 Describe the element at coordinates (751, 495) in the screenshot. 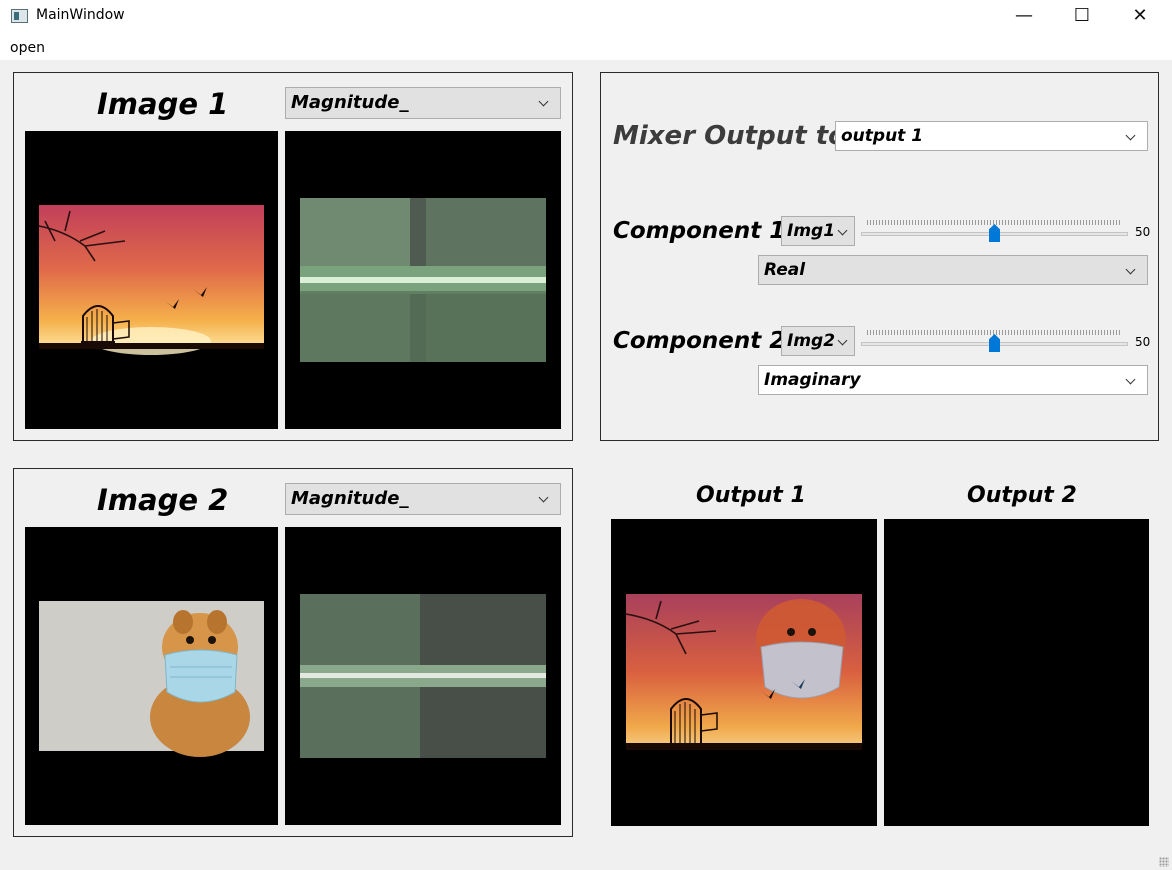

I see `output1-title: Output 1` at that location.